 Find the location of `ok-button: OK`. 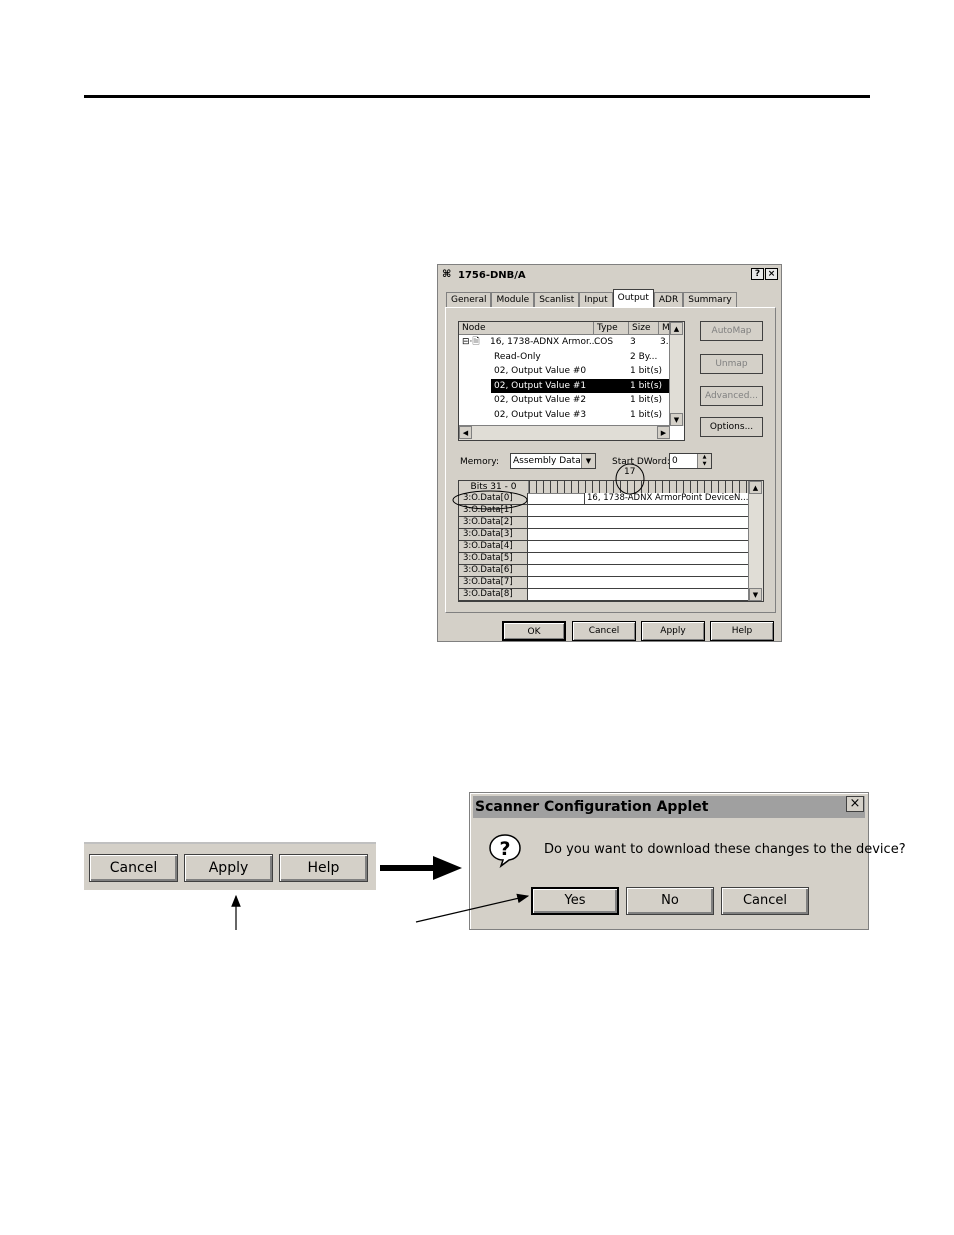

ok-button: OK is located at coordinates (534, 631).